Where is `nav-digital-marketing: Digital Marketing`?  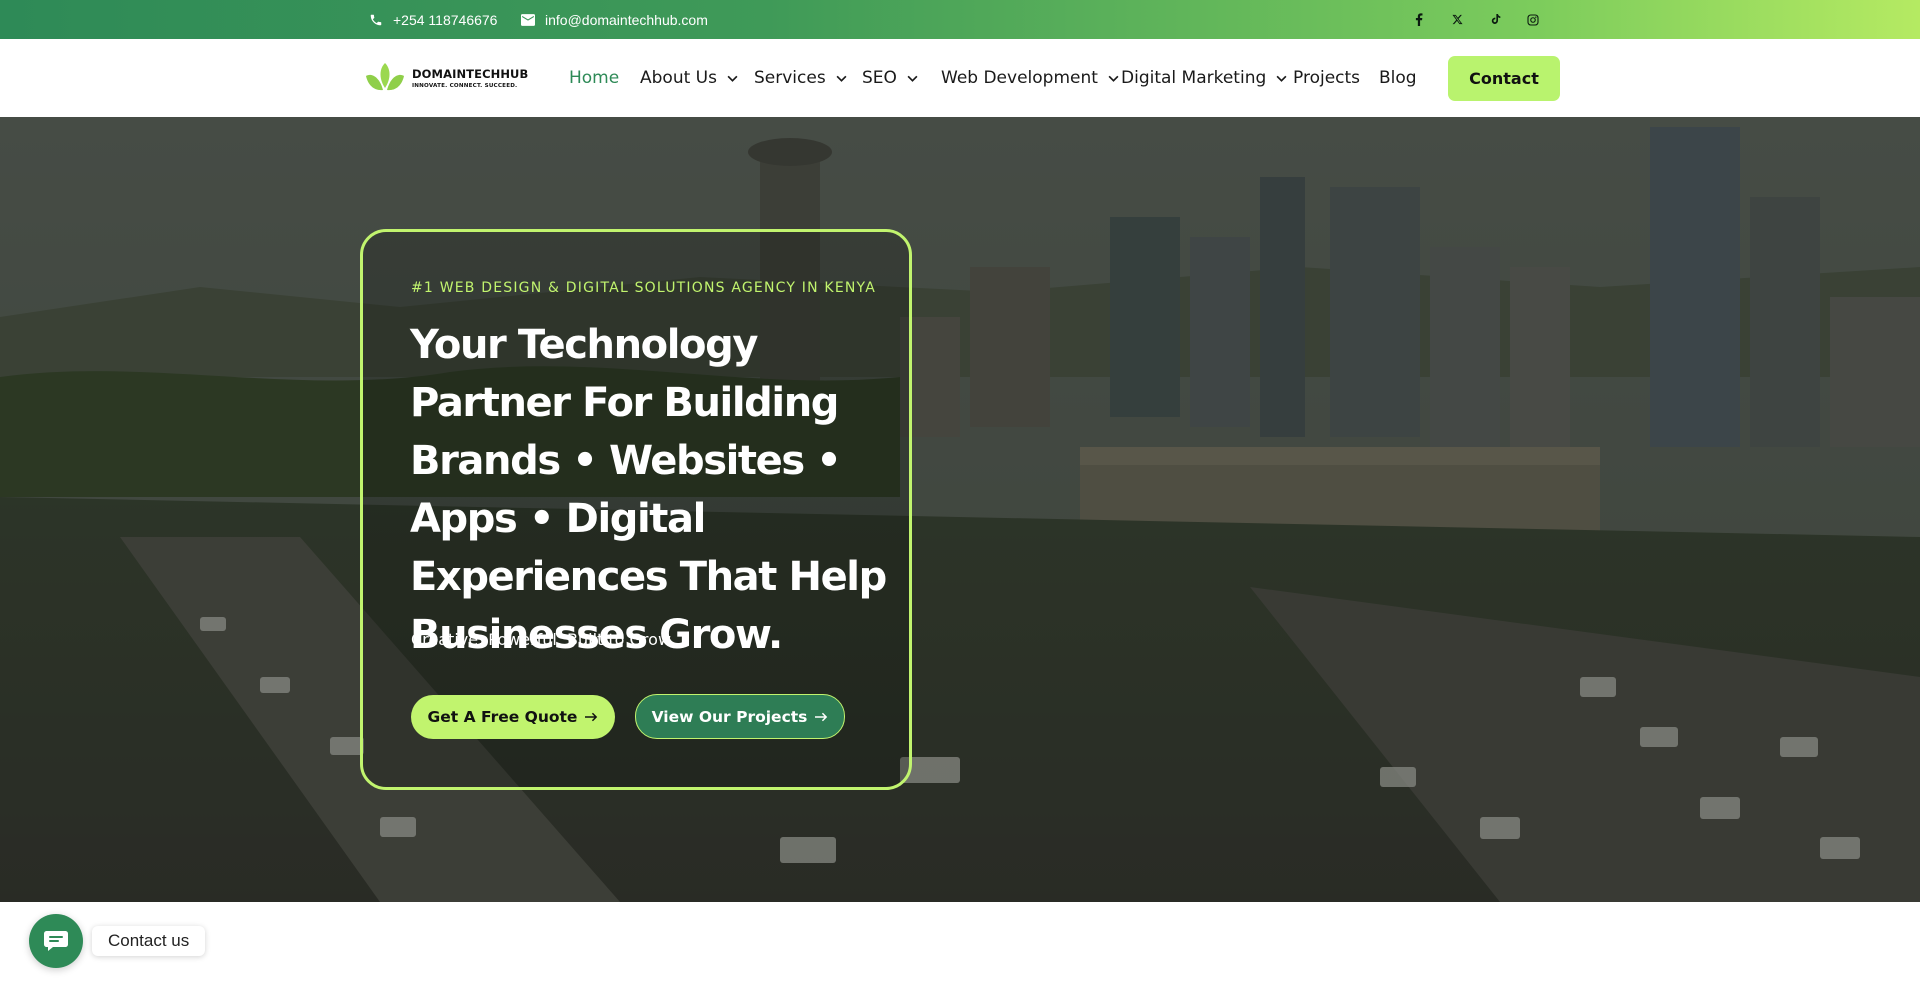
nav-digital-marketing: Digital Marketing is located at coordinates (1204, 78).